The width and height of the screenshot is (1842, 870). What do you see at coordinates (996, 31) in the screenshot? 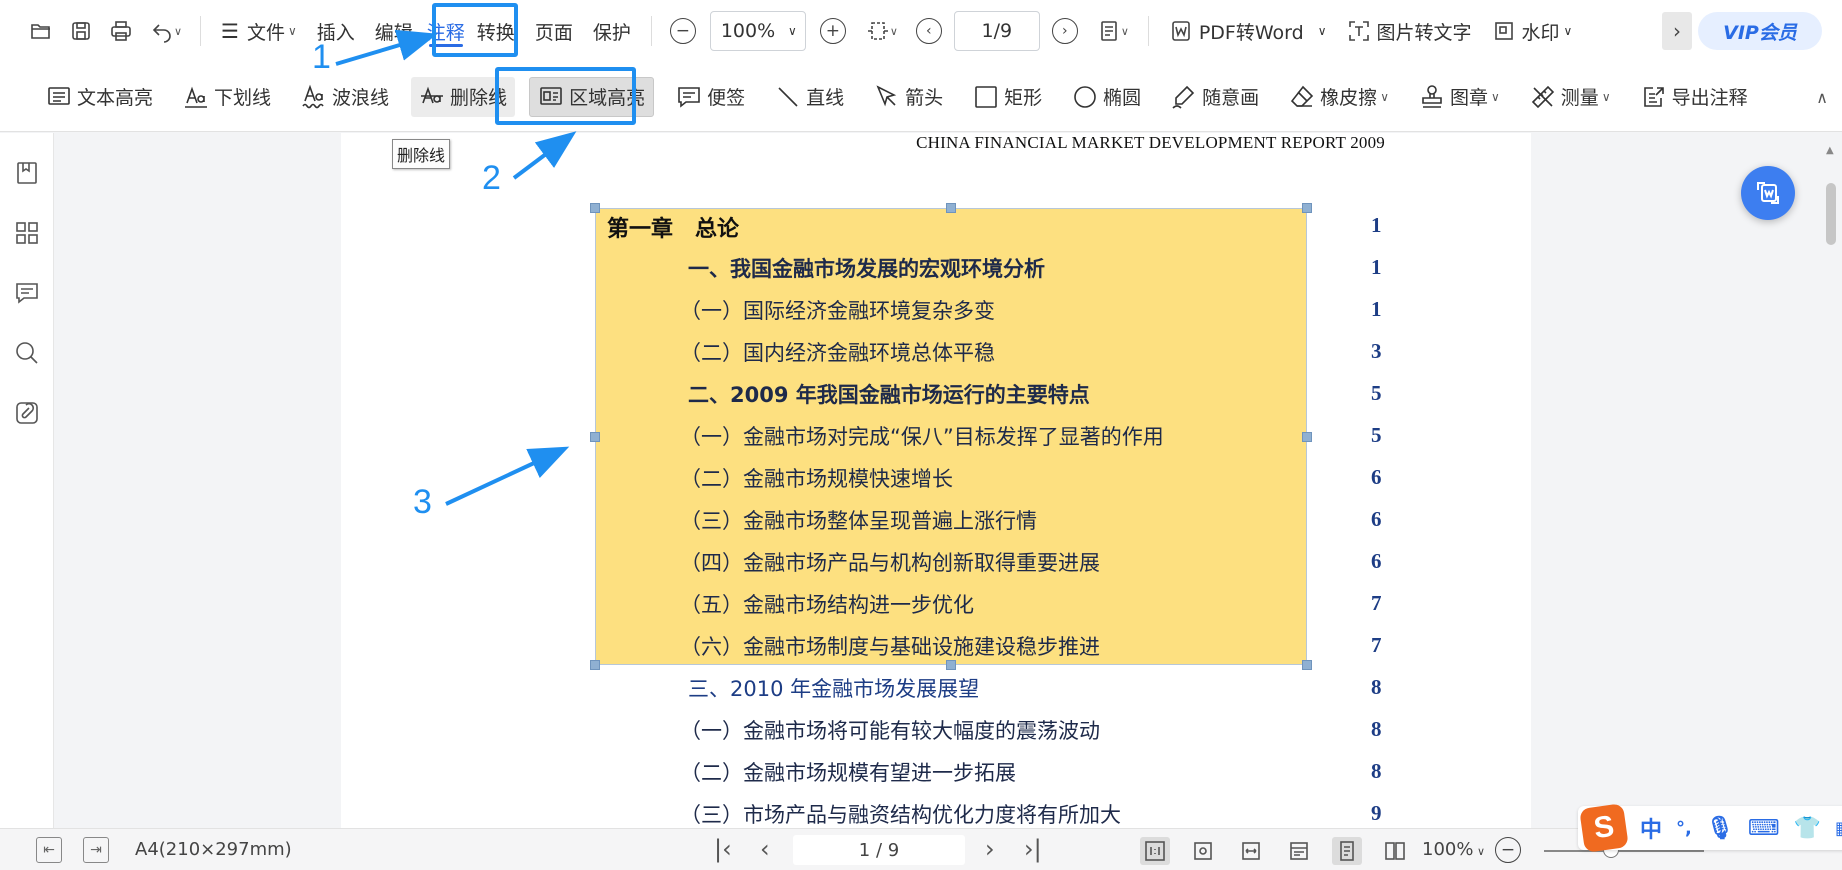
I see `page-number-input: 1/9` at bounding box center [996, 31].